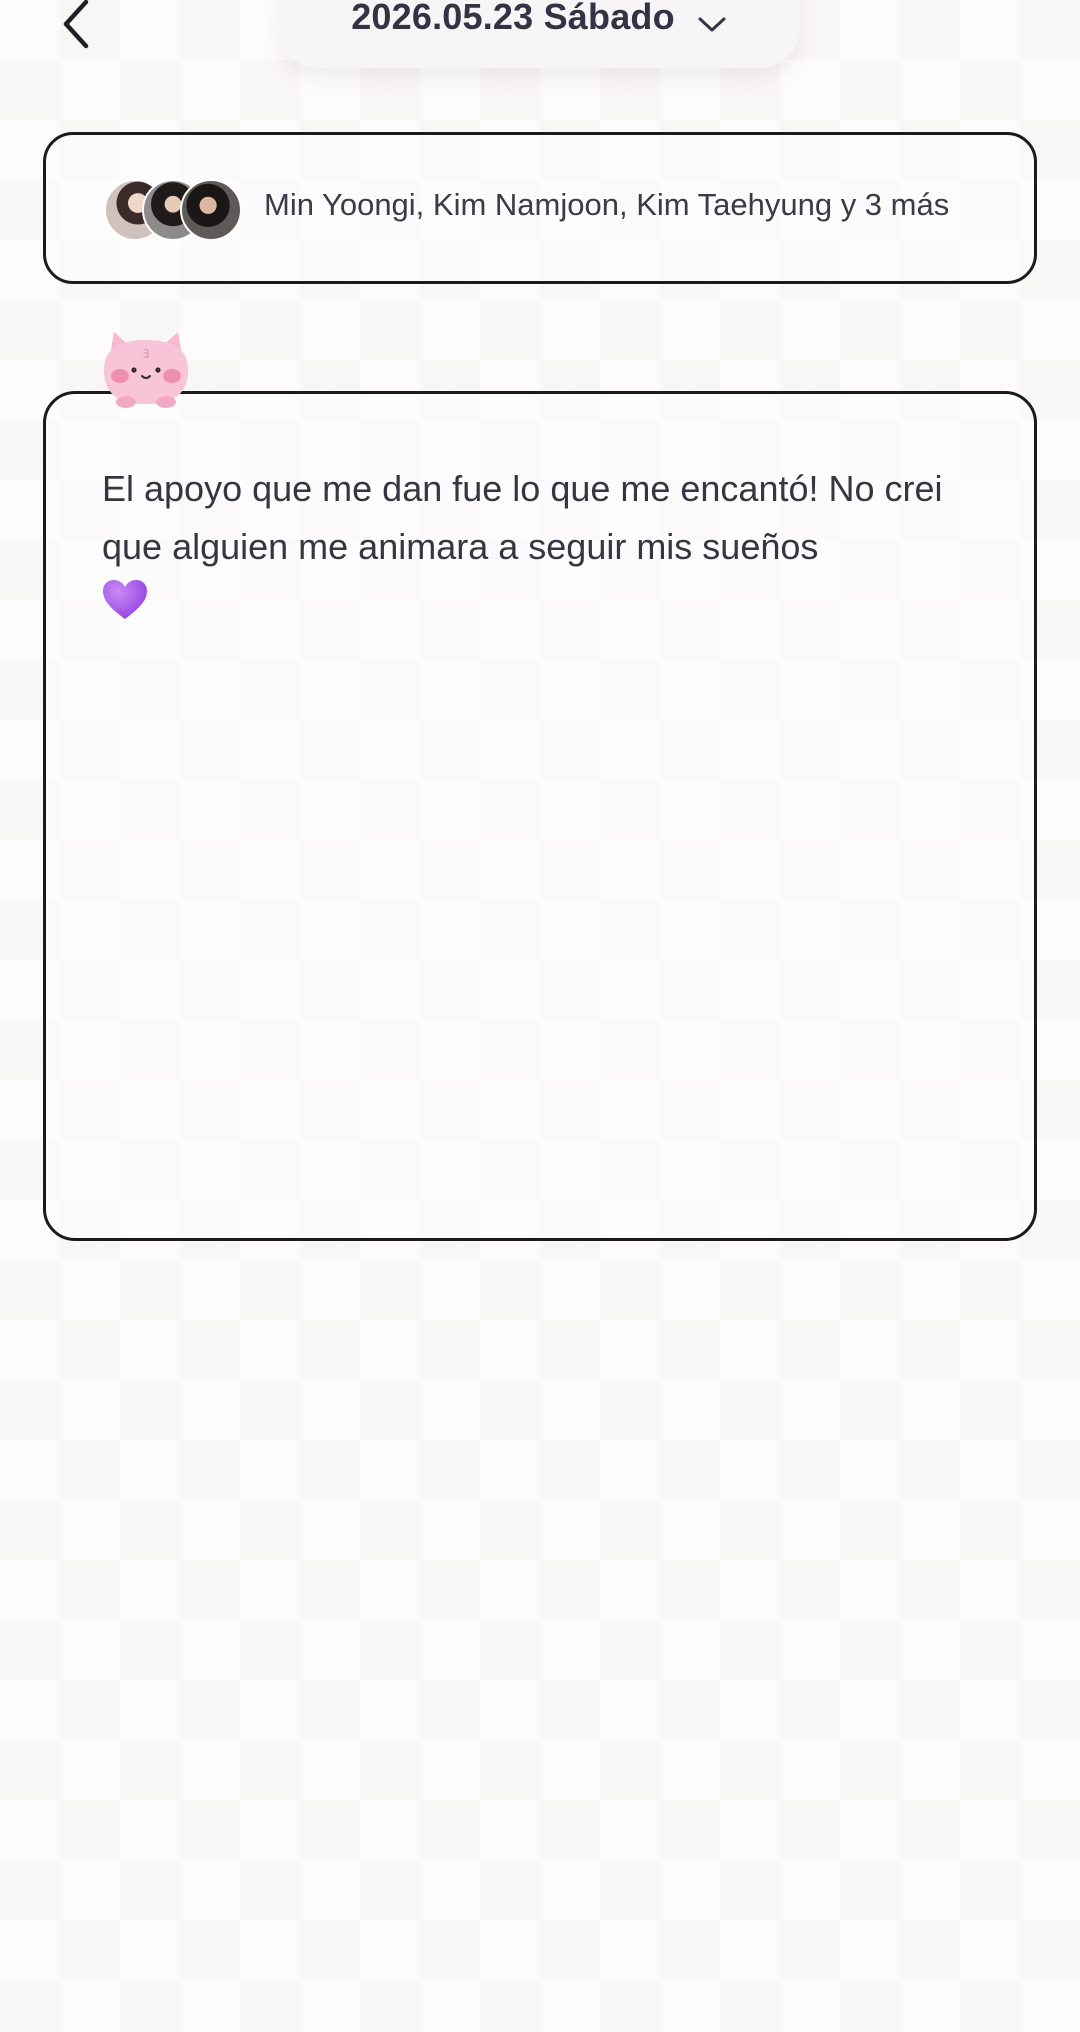 The width and height of the screenshot is (1080, 2032). What do you see at coordinates (146, 368) in the screenshot?
I see `pink-cat-mascot-icon: 3` at bounding box center [146, 368].